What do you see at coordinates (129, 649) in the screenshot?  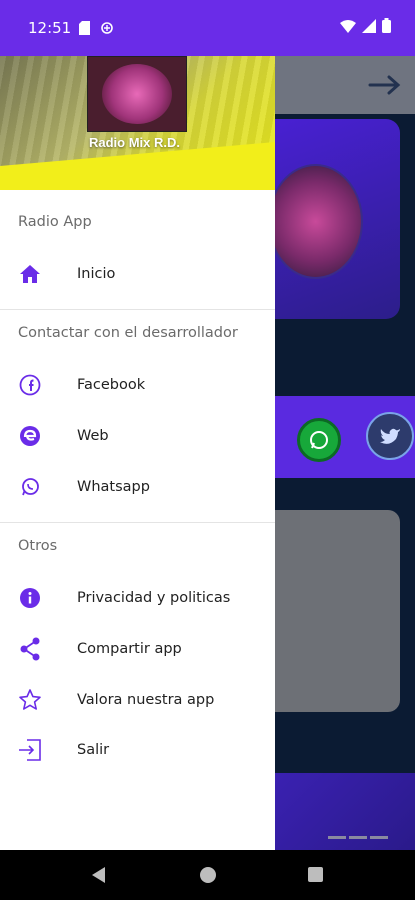 I see `menu-item-label: Compartir app` at bounding box center [129, 649].